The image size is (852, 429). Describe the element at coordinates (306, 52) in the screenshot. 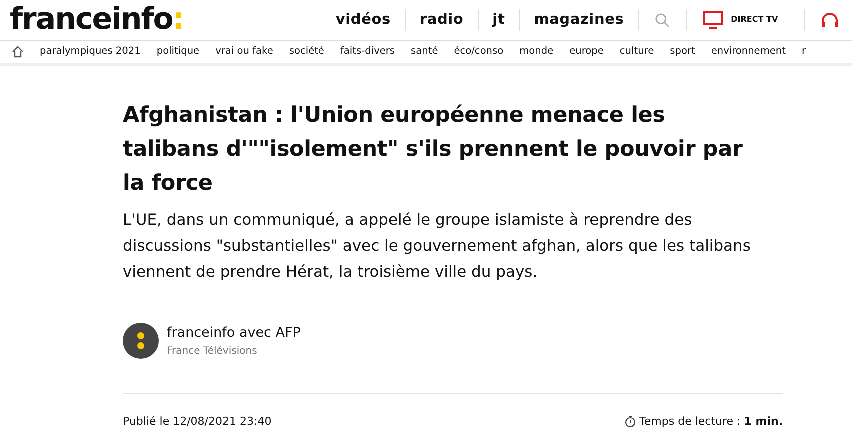

I see `nav-link: société` at that location.